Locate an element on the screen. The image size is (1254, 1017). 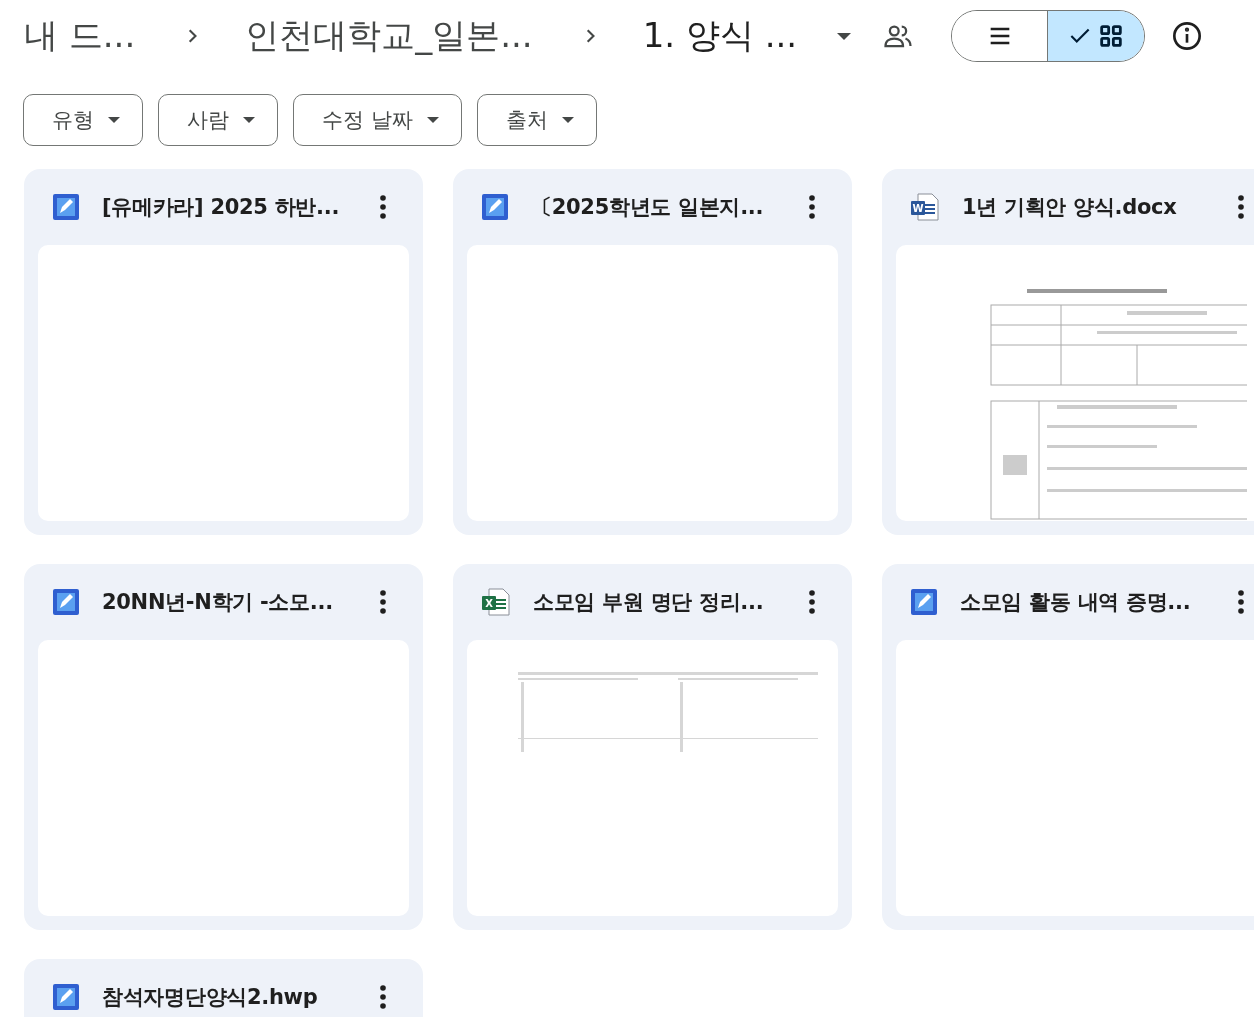
list-view-button is located at coordinates (1000, 36).